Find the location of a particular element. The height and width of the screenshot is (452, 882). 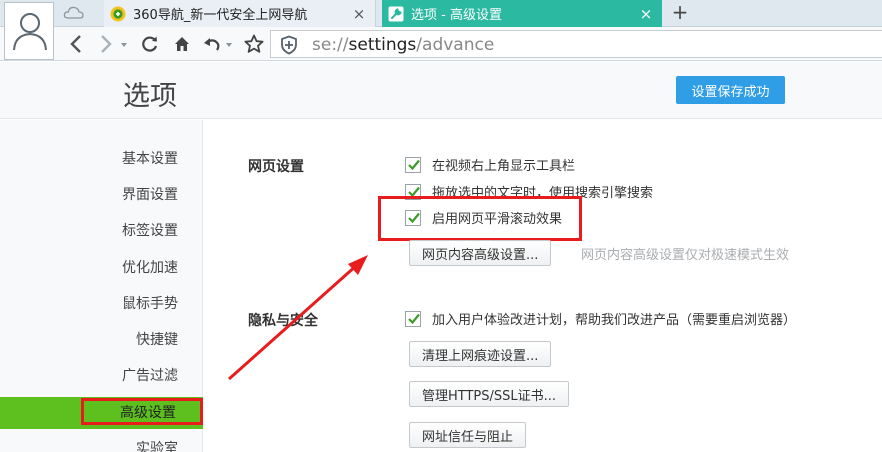

checkbox-ux-program is located at coordinates (413, 318).